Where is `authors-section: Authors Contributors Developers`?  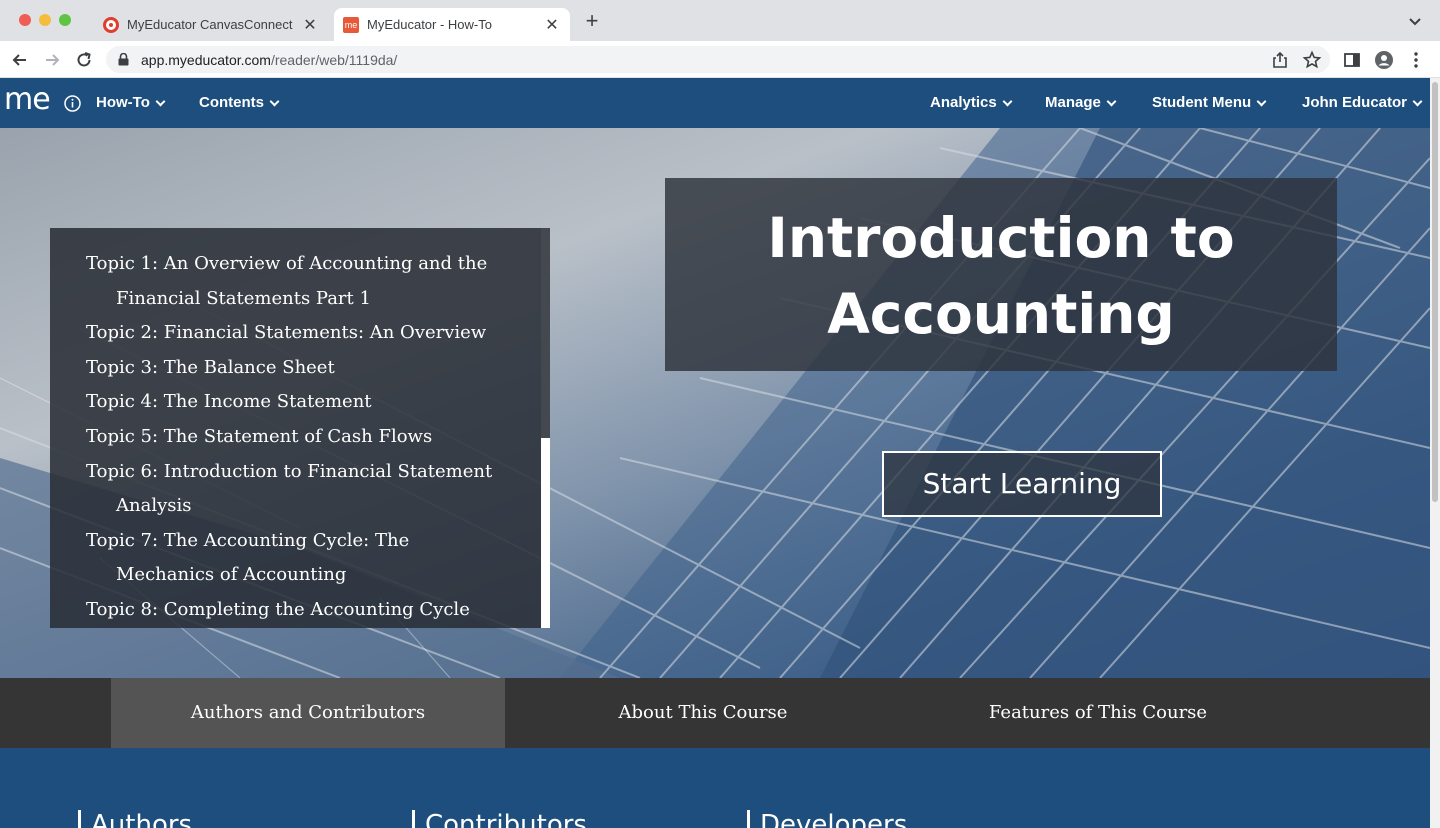
authors-section: Authors Contributors Developers is located at coordinates (715, 788).